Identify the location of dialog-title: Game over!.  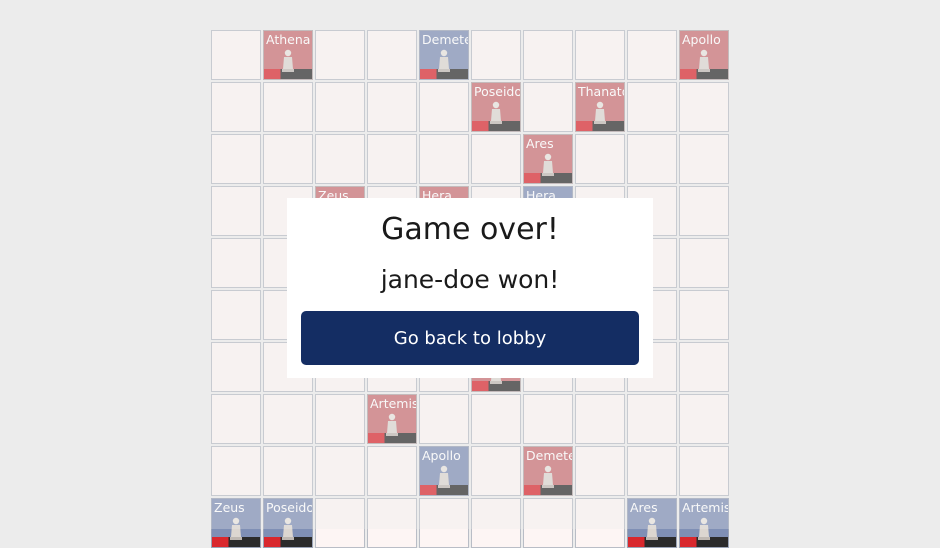
(470, 229).